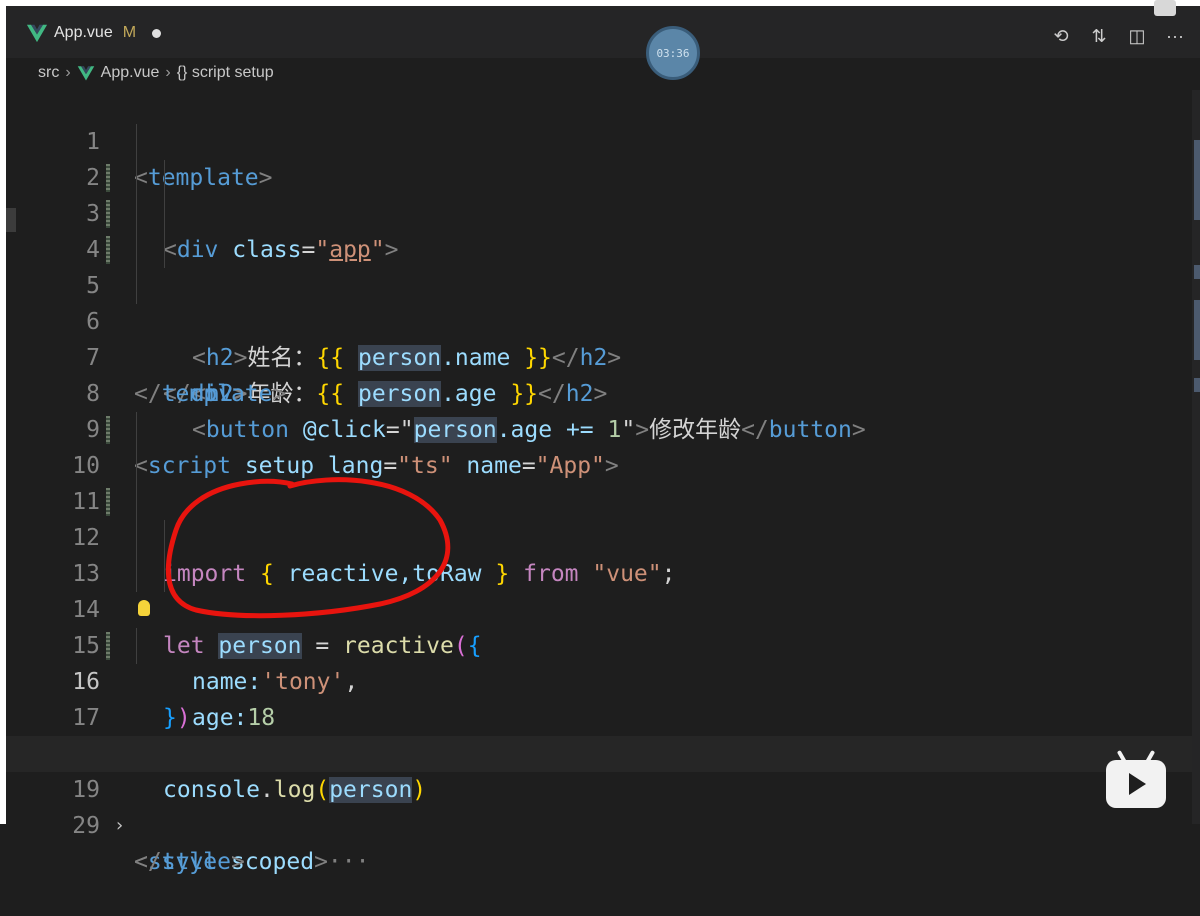  What do you see at coordinates (599, 733) in the screenshot?
I see `code-line: 18` at bounding box center [599, 733].